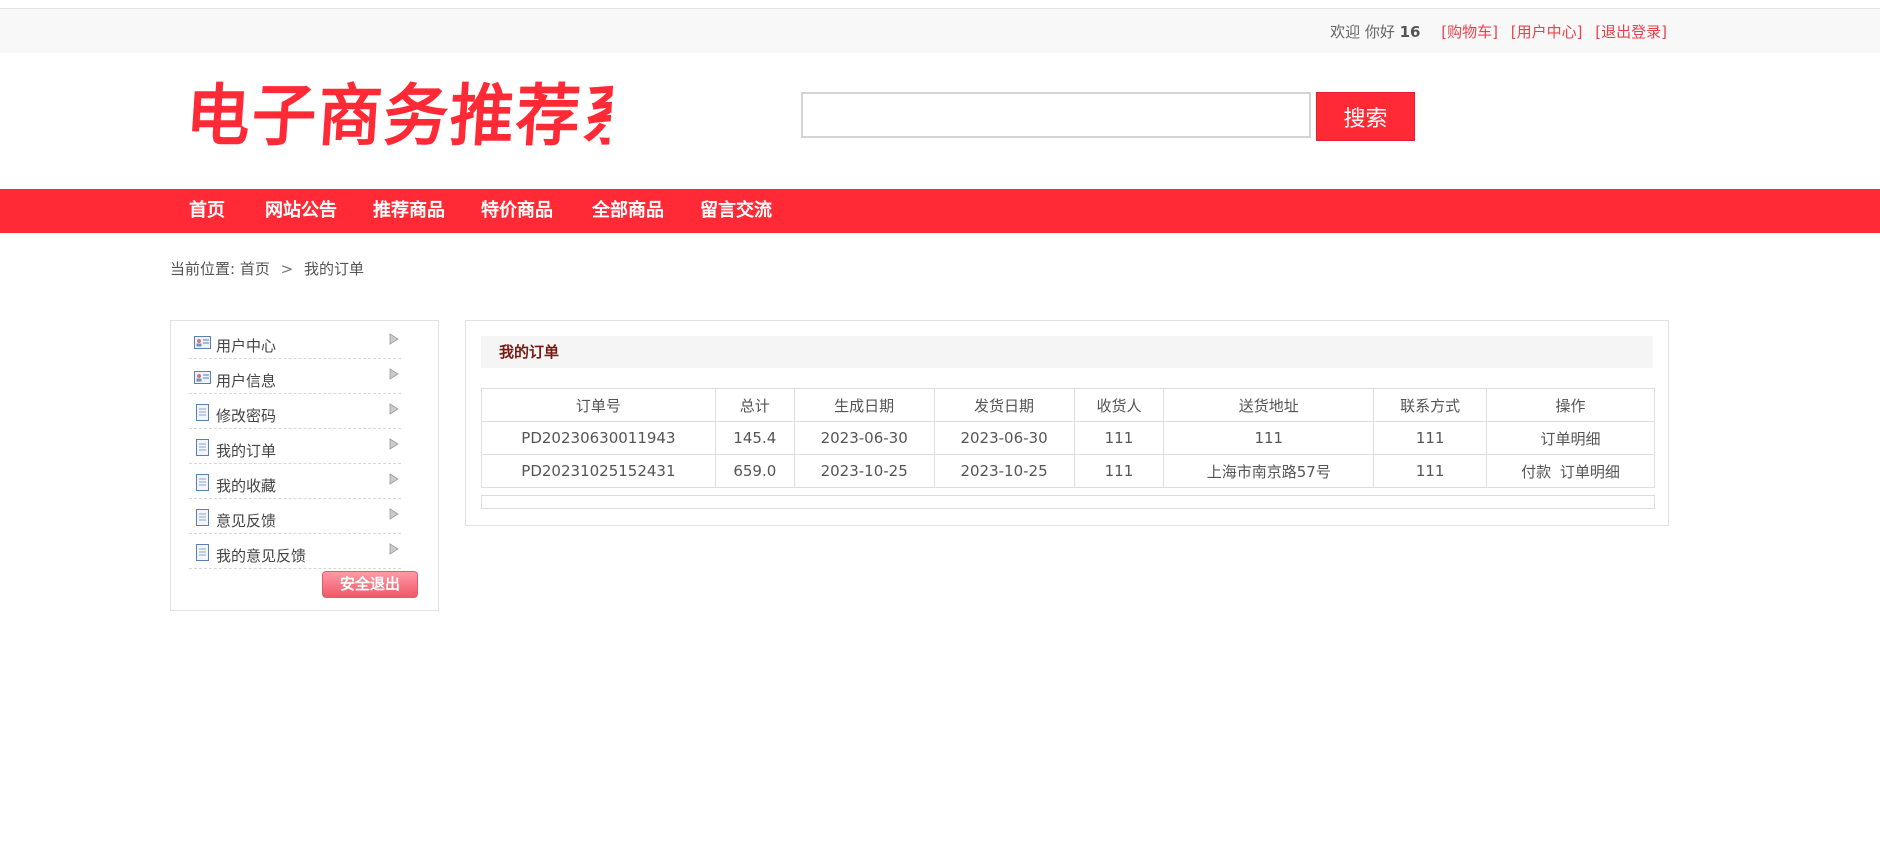 The height and width of the screenshot is (868, 1880). Describe the element at coordinates (598, 471) in the screenshot. I see `order-id-cell: PD20231025152431` at that location.